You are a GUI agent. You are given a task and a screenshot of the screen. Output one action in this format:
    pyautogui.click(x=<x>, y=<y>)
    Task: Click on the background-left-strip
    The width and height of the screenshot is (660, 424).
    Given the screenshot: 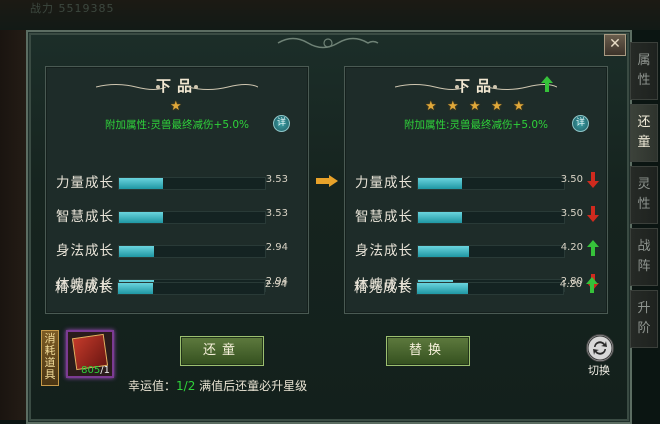 What is the action you would take?
    pyautogui.click(x=13, y=225)
    